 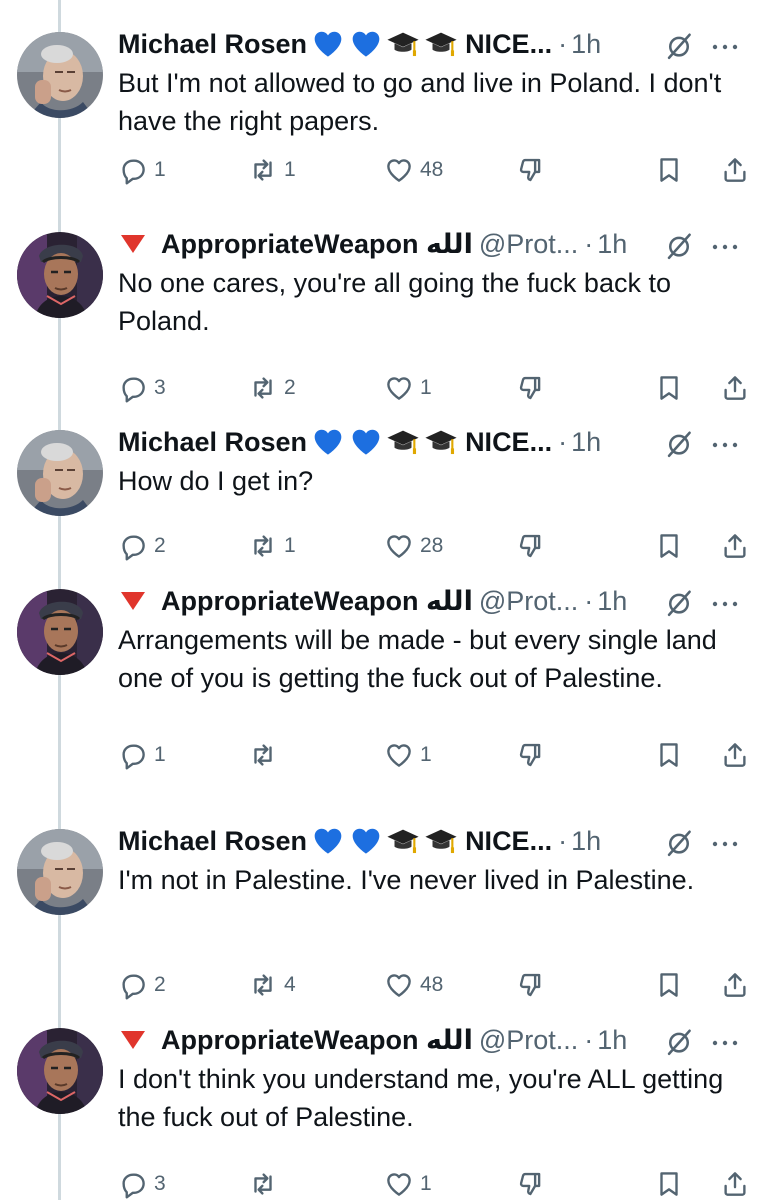 What do you see at coordinates (432, 545) in the screenshot?
I see `like-count: 28` at bounding box center [432, 545].